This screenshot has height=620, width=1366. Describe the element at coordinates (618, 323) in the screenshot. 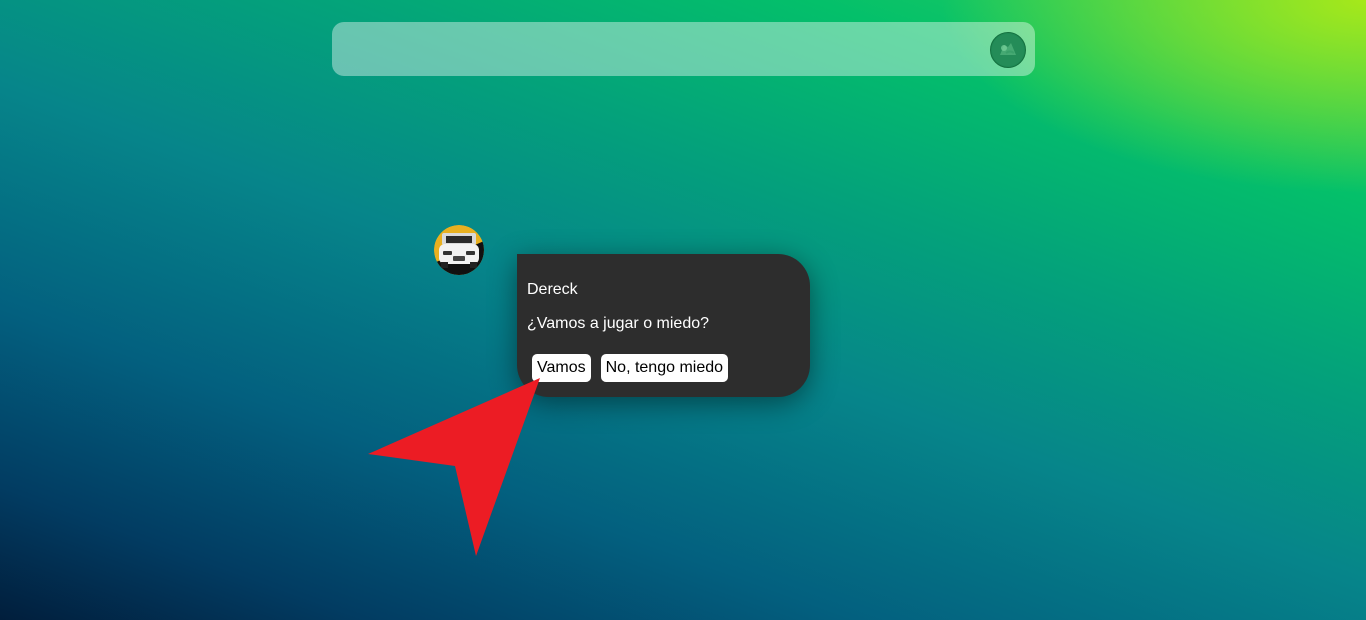

I see `message-text: ¿Vamos a jugar o miedo?` at that location.